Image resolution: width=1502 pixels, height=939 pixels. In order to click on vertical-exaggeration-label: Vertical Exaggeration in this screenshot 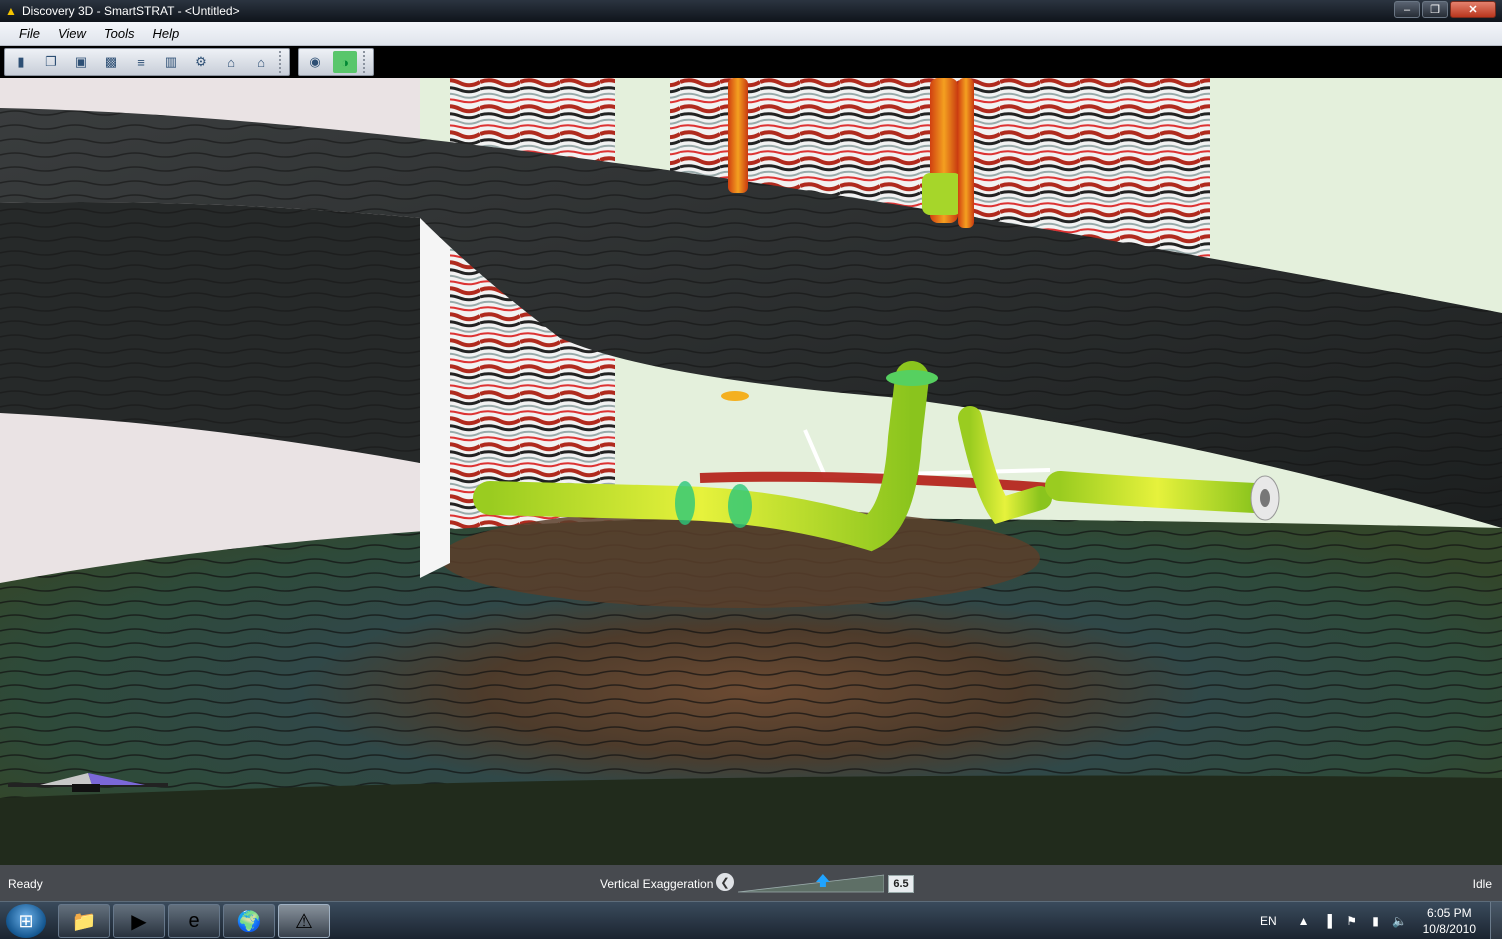, I will do `click(657, 884)`.